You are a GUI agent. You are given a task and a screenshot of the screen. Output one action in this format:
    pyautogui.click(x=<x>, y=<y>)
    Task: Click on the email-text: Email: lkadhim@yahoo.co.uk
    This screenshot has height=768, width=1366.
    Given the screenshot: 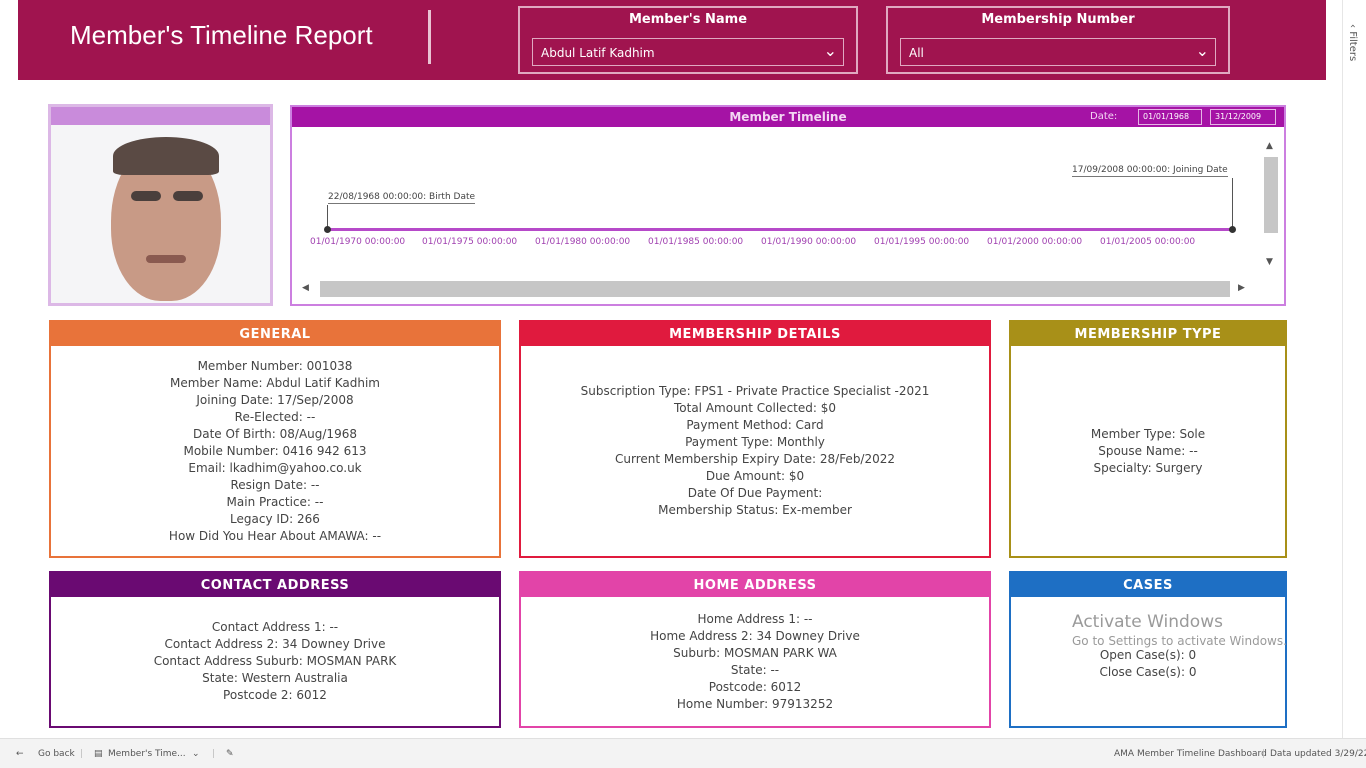 What is the action you would take?
    pyautogui.click(x=275, y=467)
    